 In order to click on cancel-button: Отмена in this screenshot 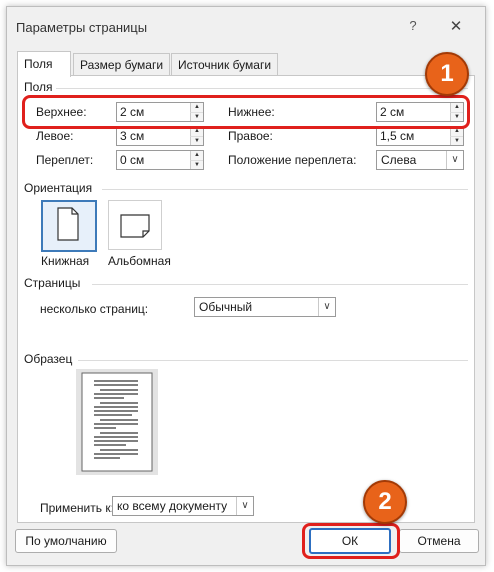, I will do `click(439, 541)`.